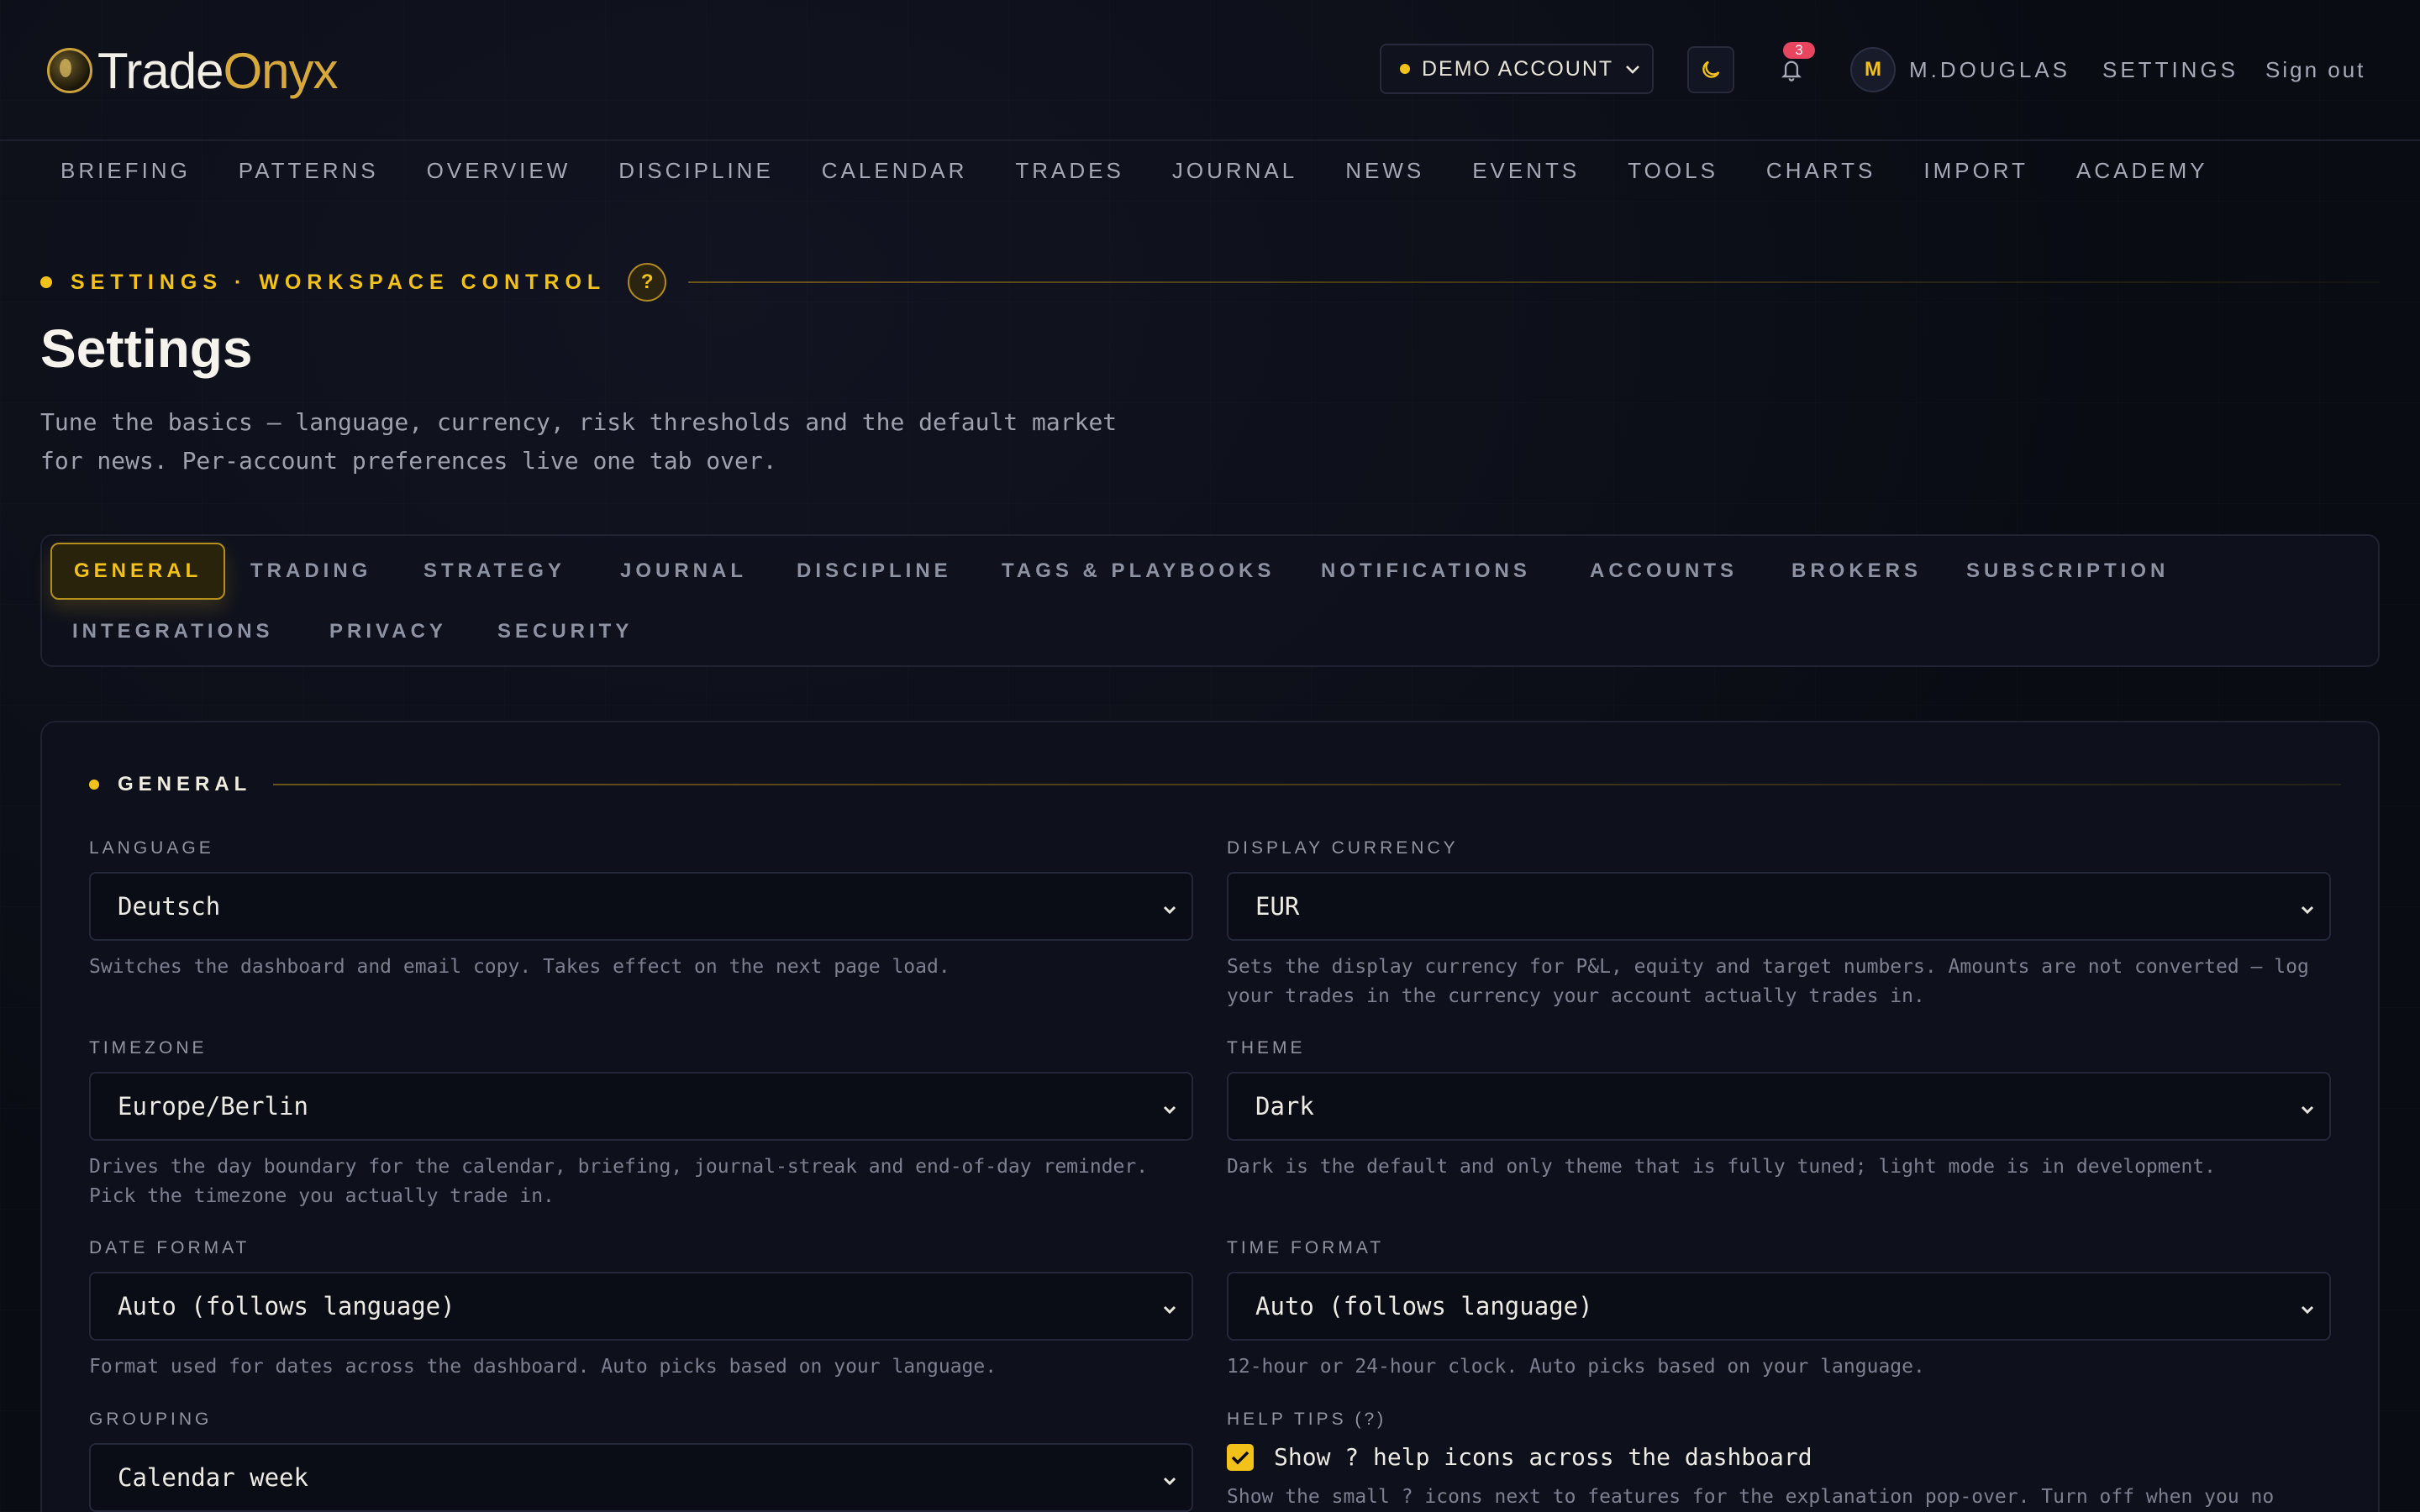 Image resolution: width=2420 pixels, height=1512 pixels. What do you see at coordinates (2142, 171) in the screenshot?
I see `nav-item-academy: ACADEMY` at bounding box center [2142, 171].